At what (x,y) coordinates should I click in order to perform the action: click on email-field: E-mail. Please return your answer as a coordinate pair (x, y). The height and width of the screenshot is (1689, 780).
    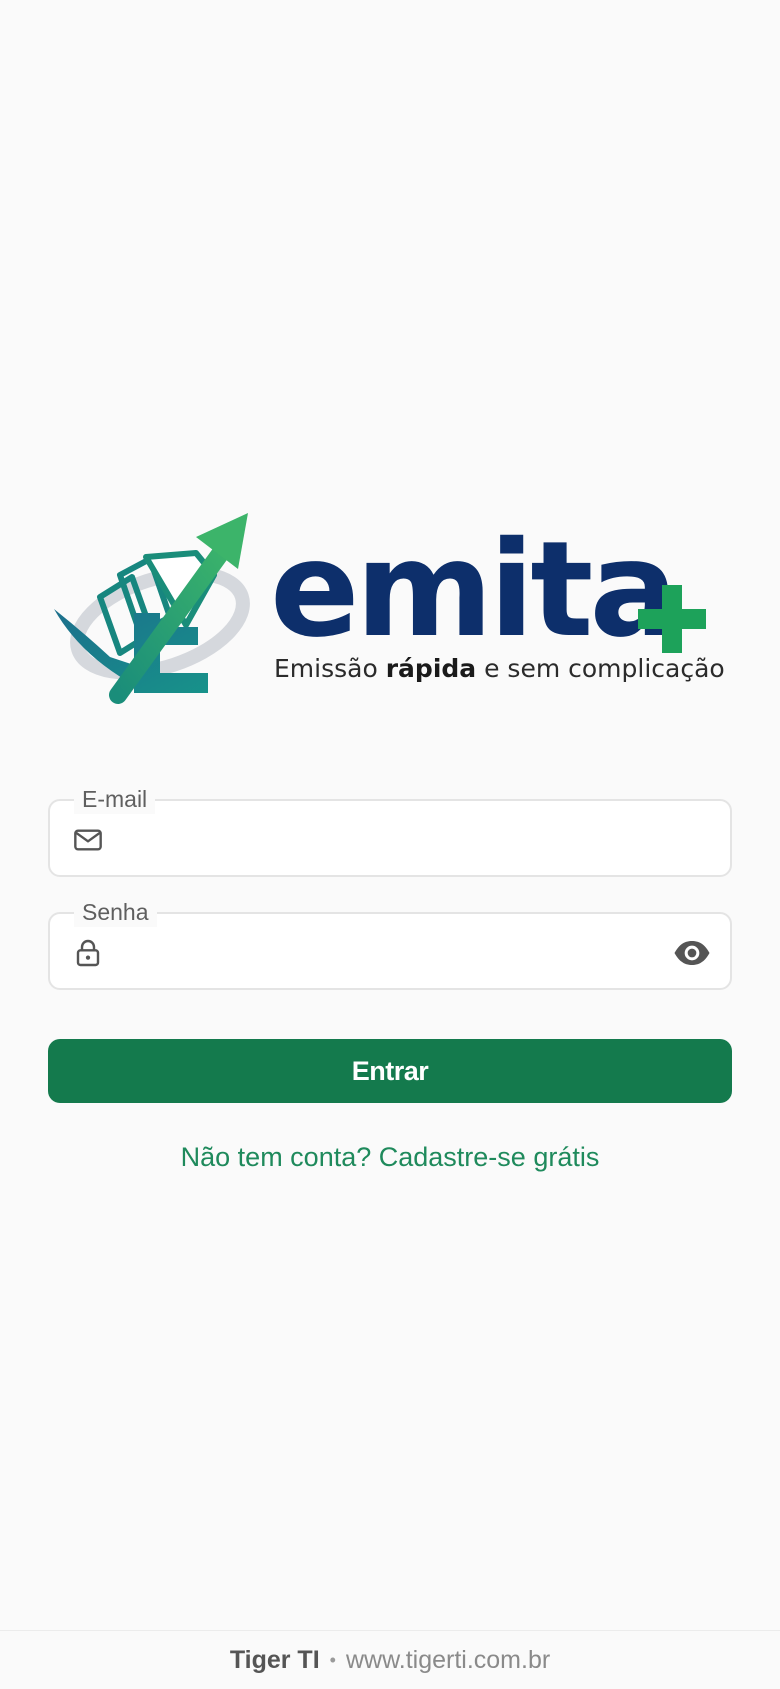
    Looking at the image, I should click on (390, 830).